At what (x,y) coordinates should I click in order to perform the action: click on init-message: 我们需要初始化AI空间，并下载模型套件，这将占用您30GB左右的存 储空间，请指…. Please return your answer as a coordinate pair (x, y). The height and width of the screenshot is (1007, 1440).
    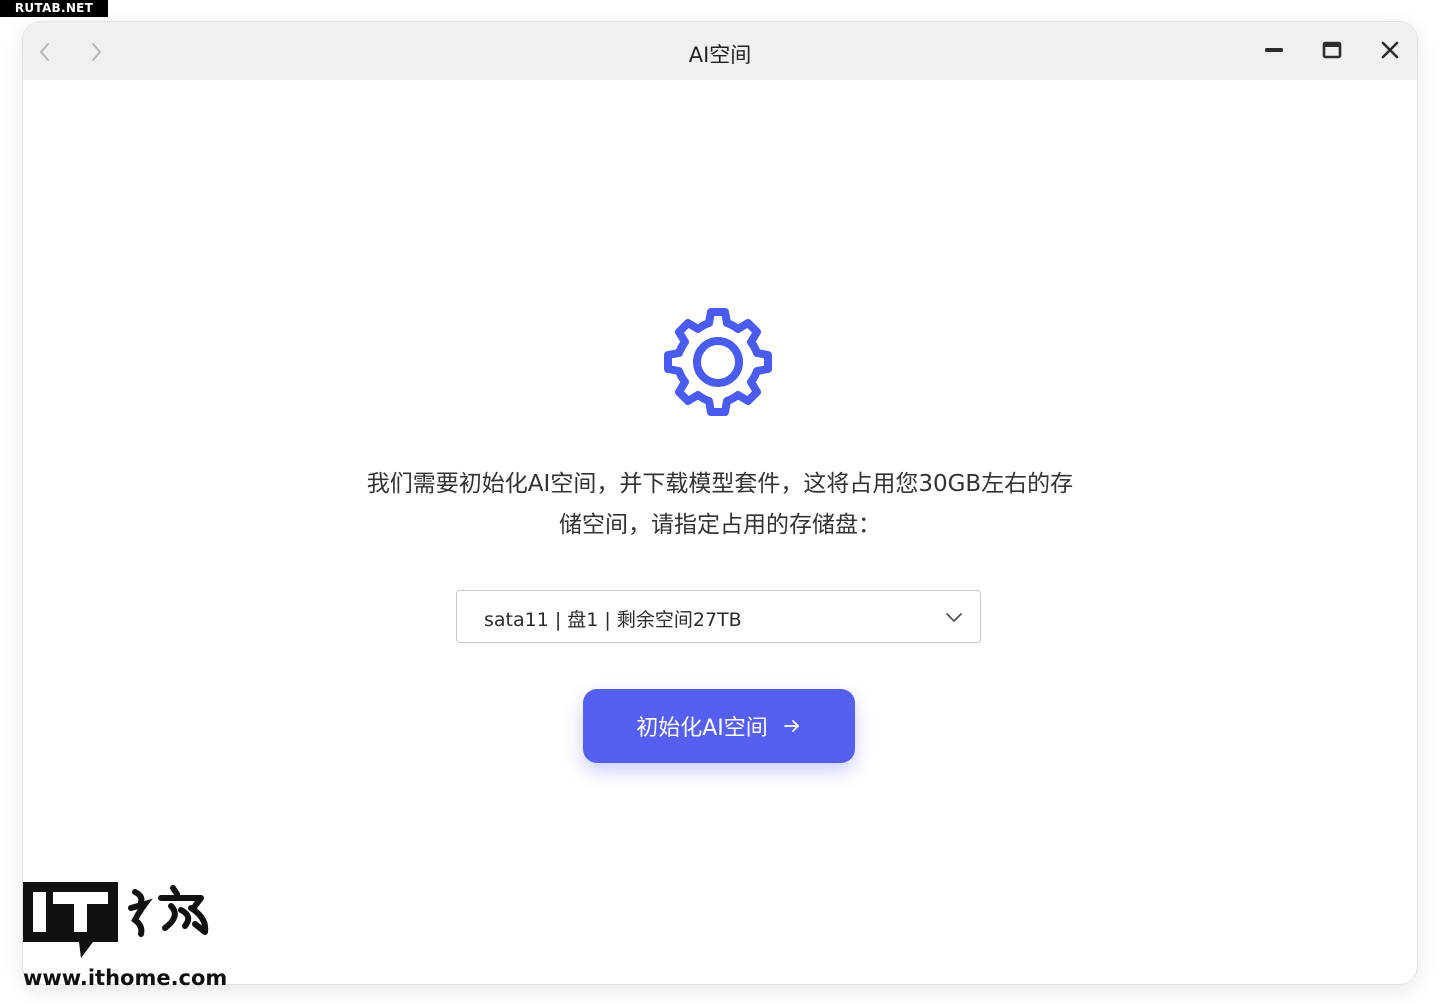
    Looking at the image, I should click on (720, 505).